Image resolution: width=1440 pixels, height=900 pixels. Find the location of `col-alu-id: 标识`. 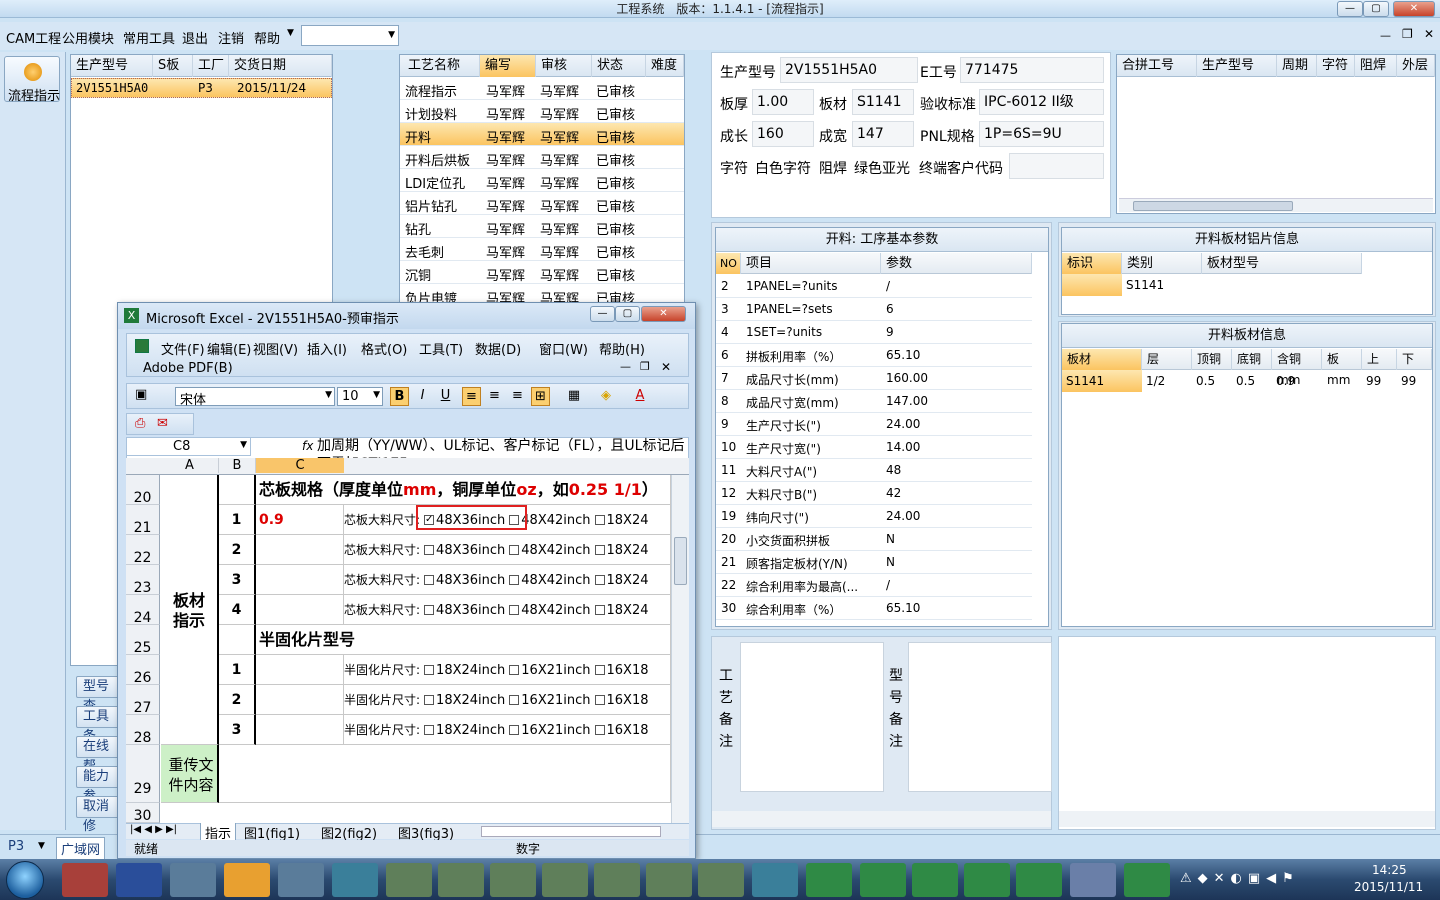

col-alu-id: 标识 is located at coordinates (1092, 263).